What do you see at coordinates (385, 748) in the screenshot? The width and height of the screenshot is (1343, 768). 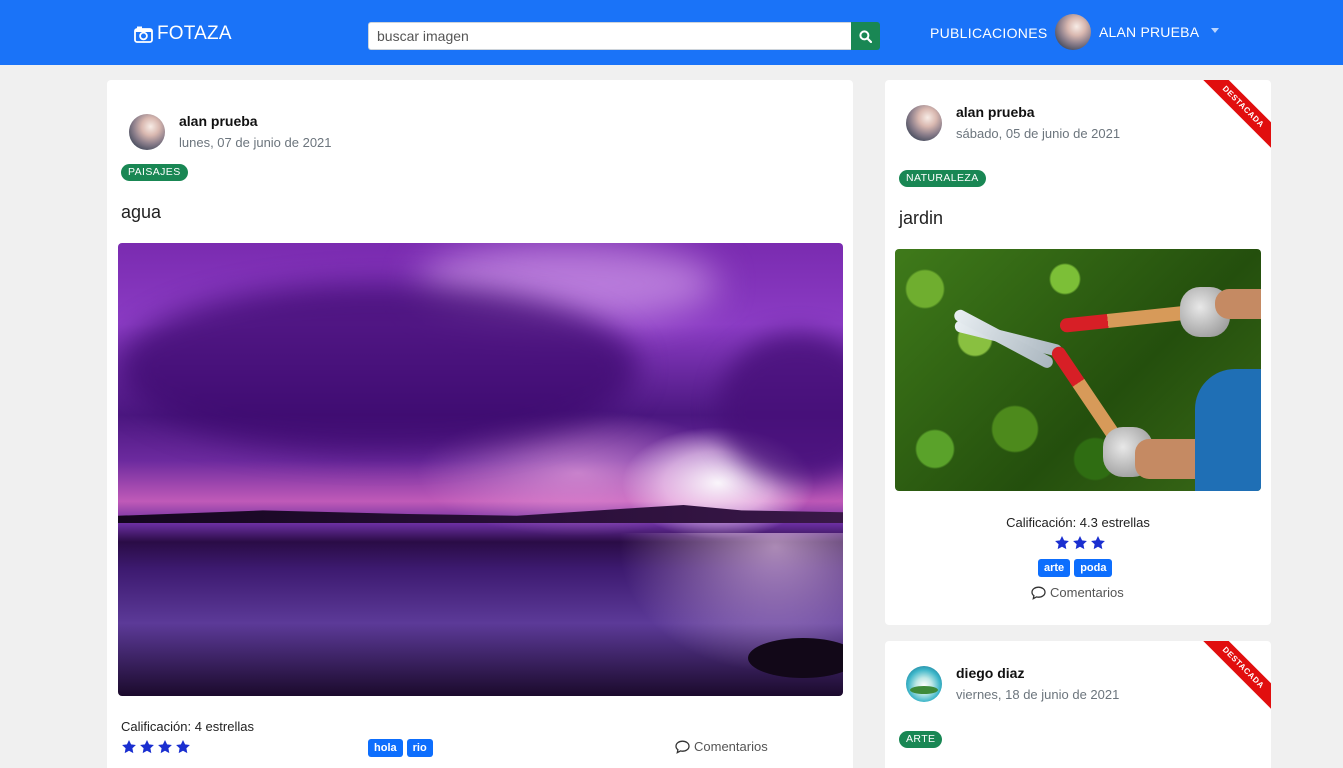 I see `tag-badge: hola` at bounding box center [385, 748].